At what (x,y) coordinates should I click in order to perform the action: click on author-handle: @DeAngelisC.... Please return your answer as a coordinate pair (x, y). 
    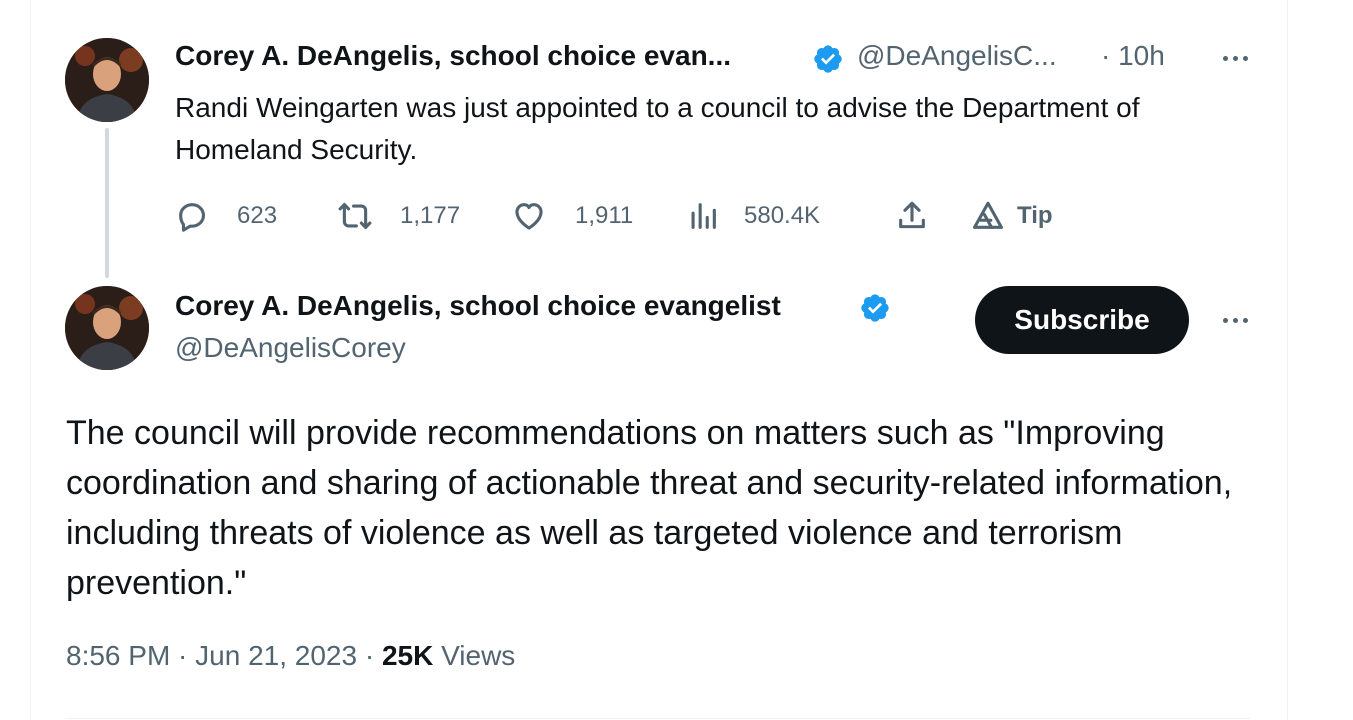
    Looking at the image, I should click on (957, 56).